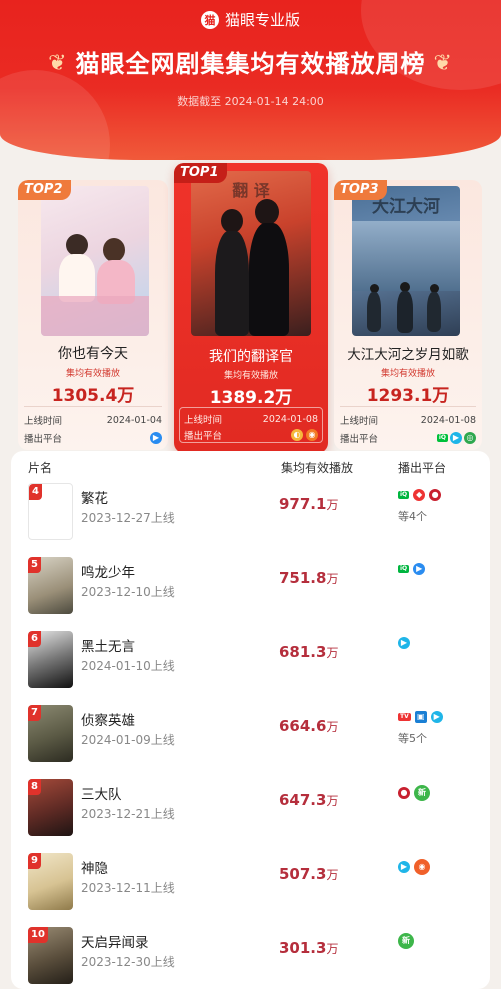 The image size is (501, 989). I want to click on top2-platform: 播出平台 ▶, so click(93, 438).